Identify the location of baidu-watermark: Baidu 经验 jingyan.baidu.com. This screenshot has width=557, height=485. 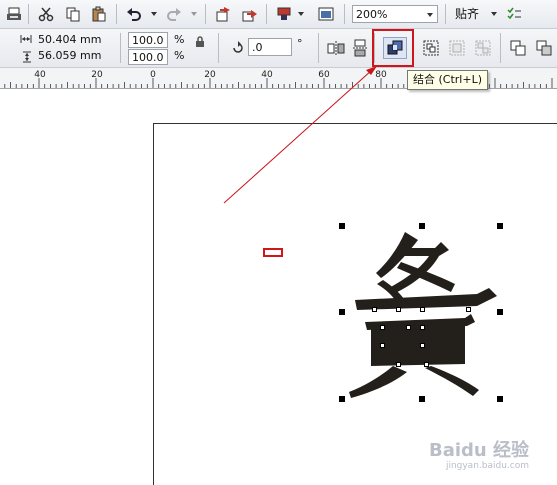
(478, 456).